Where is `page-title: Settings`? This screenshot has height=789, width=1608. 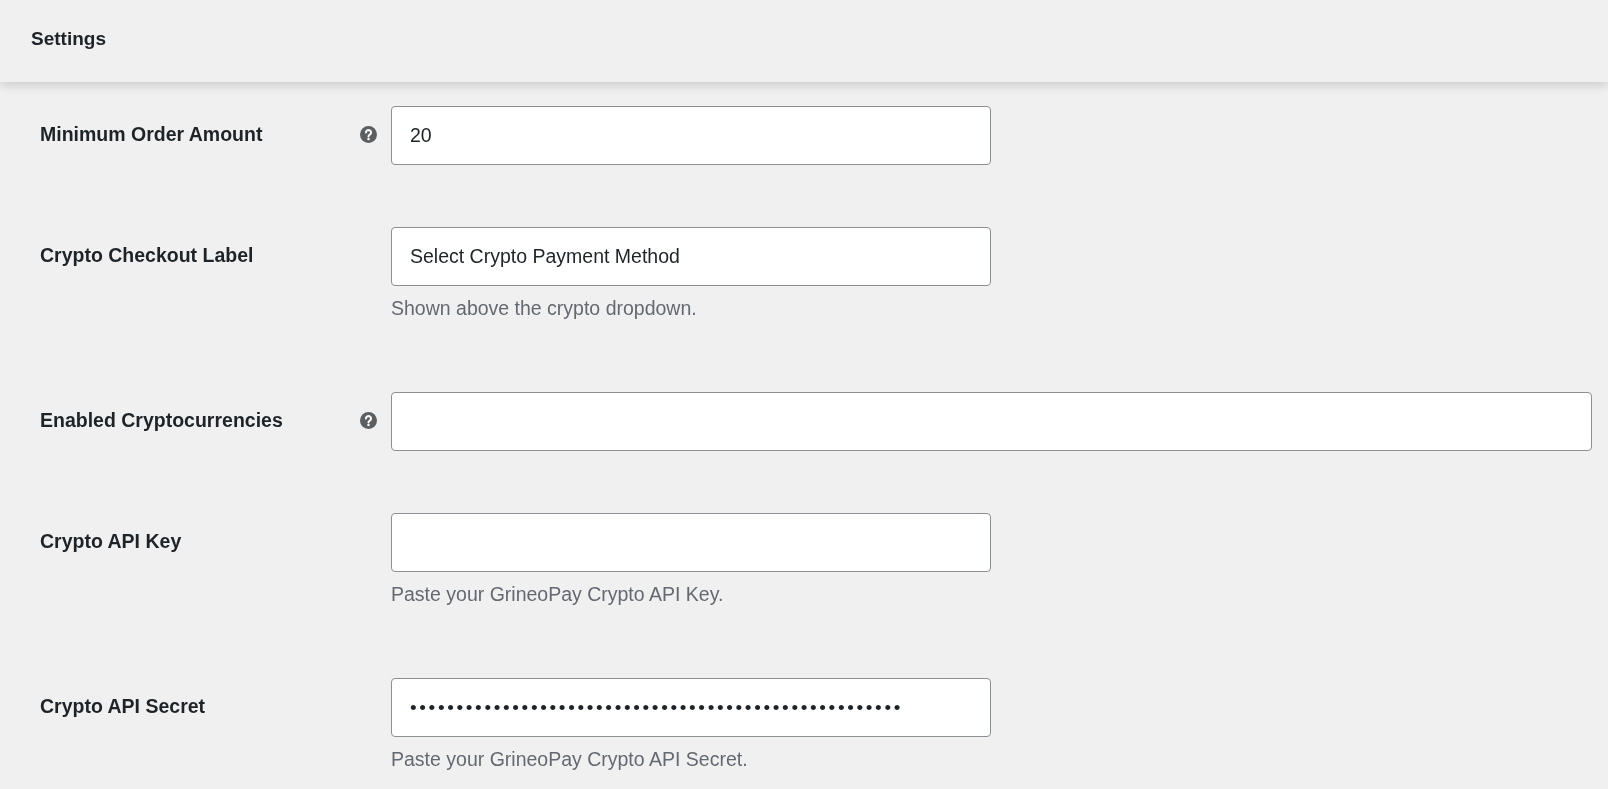
page-title: Settings is located at coordinates (68, 39).